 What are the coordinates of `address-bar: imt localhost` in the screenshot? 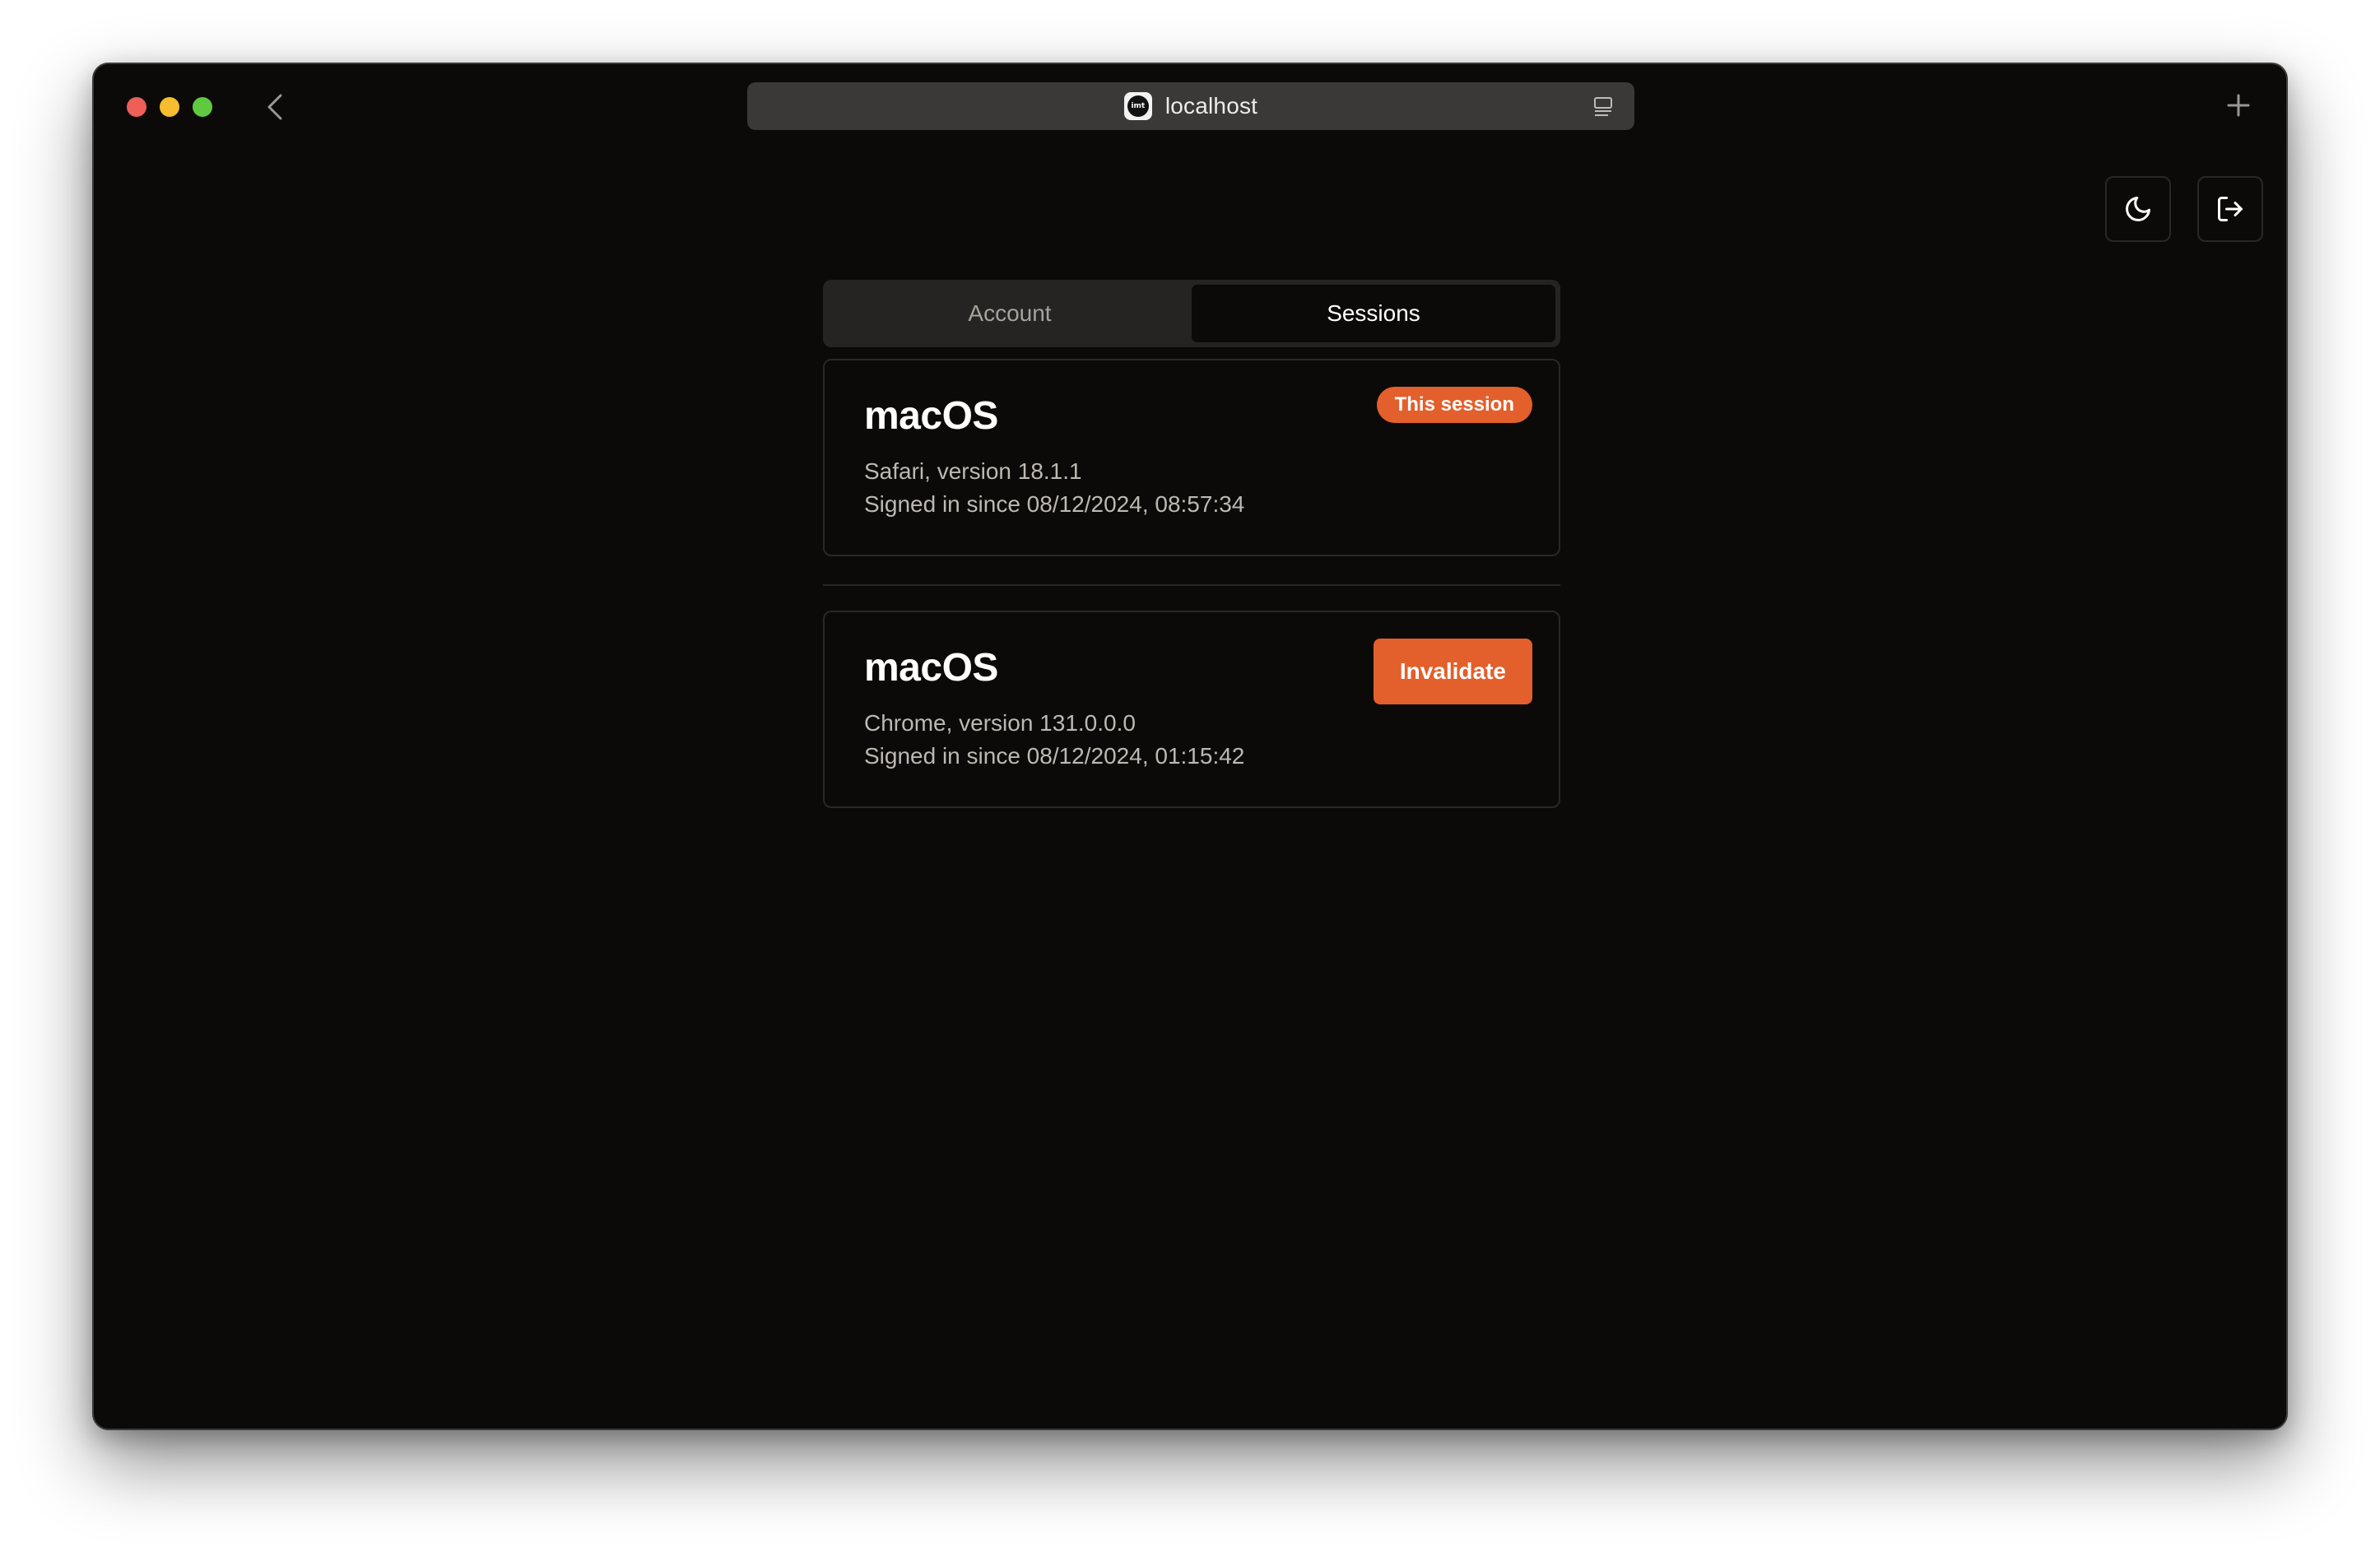 It's located at (1190, 106).